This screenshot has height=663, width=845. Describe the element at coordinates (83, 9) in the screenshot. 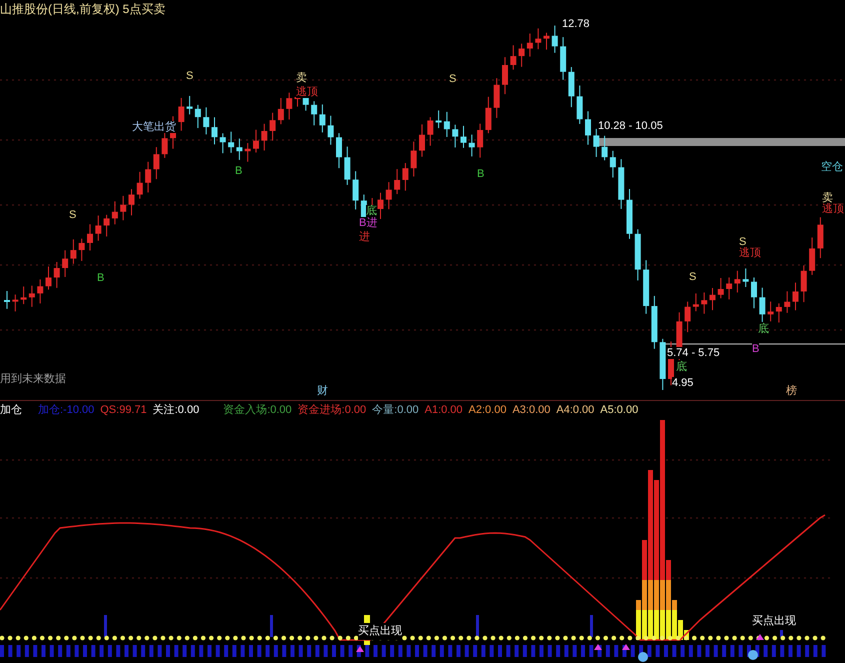

I see `chart-title: 山推股份(日线,前复权) 5点买卖` at that location.